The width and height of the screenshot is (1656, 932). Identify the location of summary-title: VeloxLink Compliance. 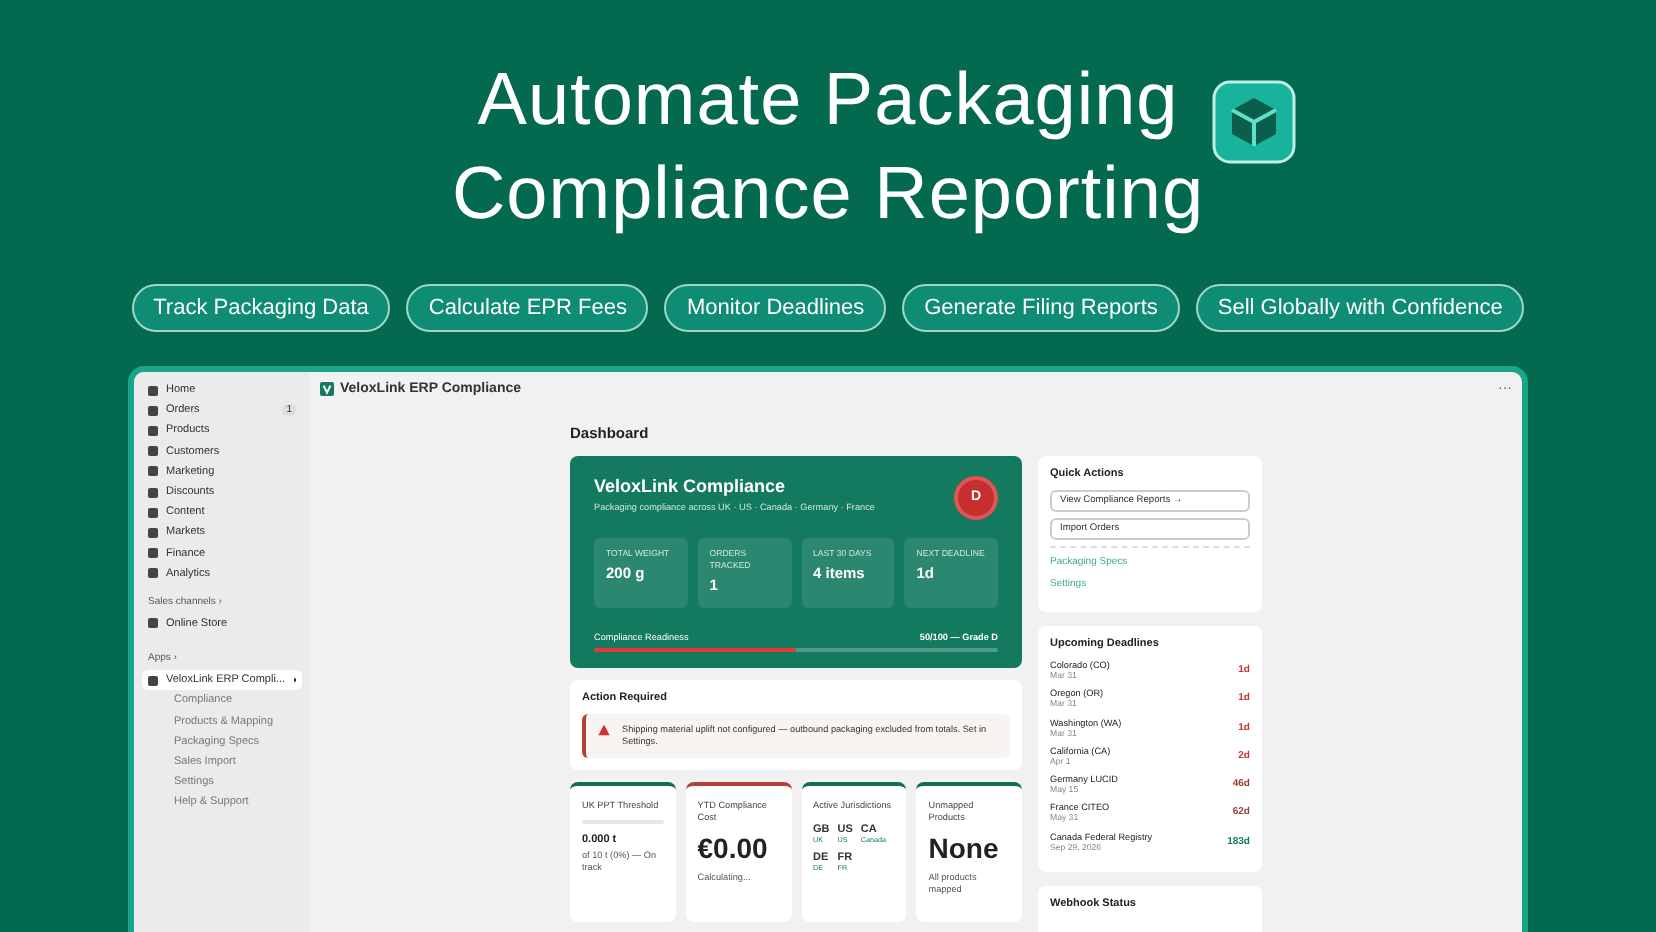
(691, 485).